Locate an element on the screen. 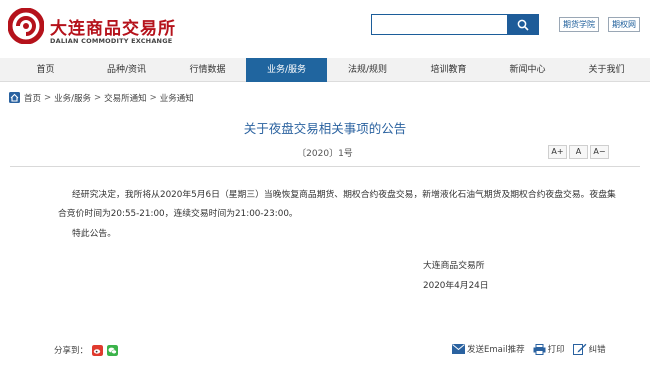 Image resolution: width=650 pixels, height=385 pixels. print-icon is located at coordinates (539, 349).